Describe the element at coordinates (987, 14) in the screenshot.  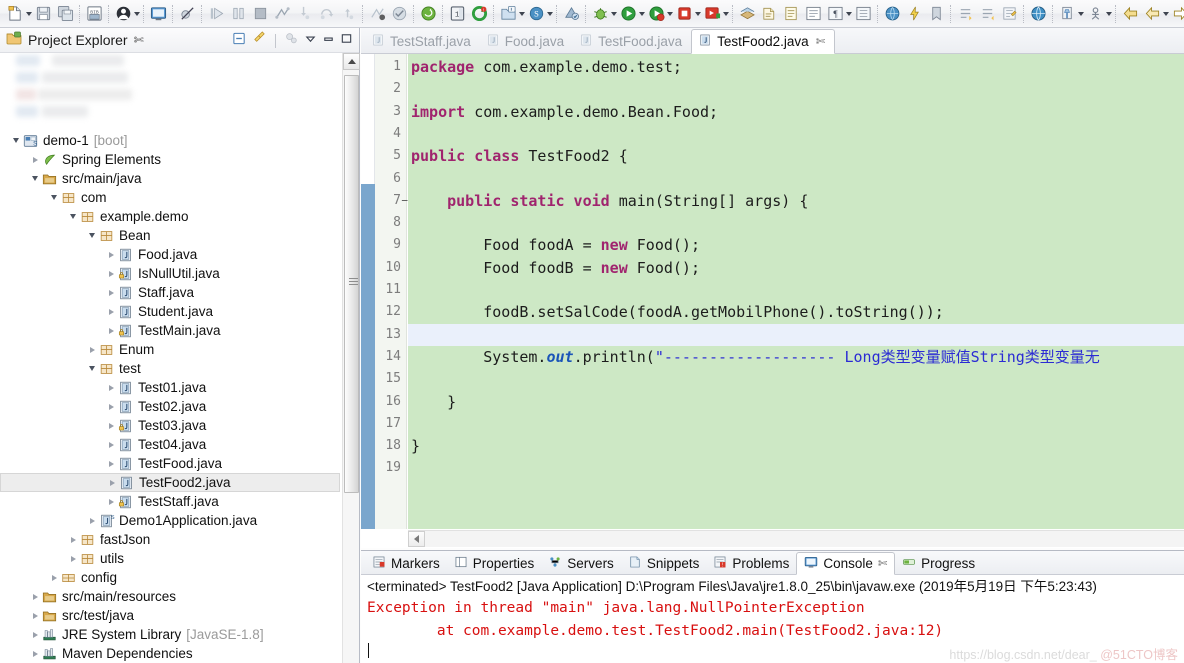
I see `previous-annotation-icon` at that location.